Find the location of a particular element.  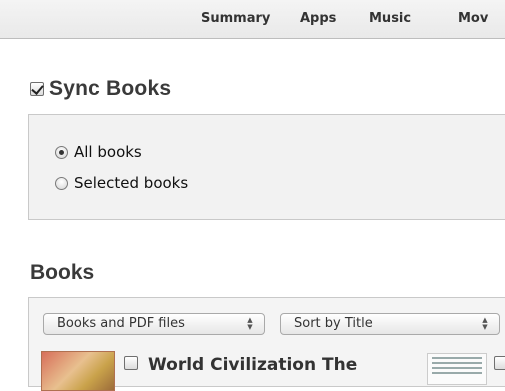

tab-apps: Apps is located at coordinates (318, 18).